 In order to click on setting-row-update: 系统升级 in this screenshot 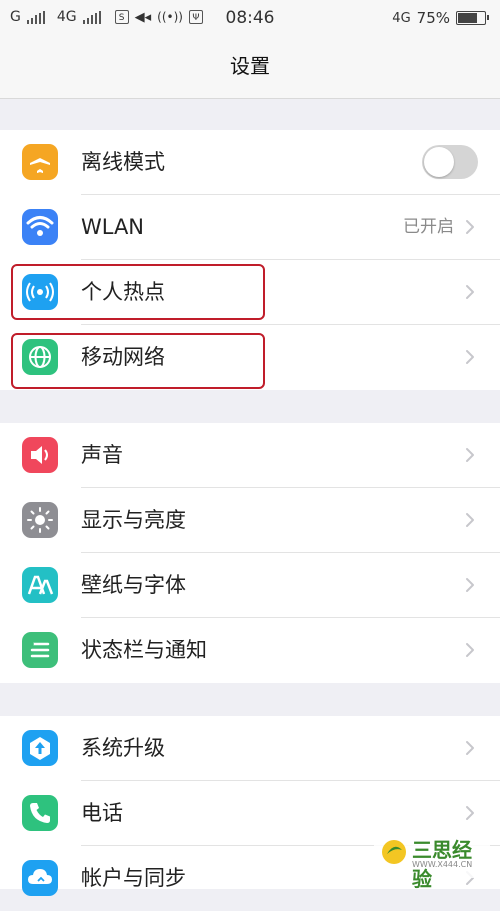, I will do `click(250, 748)`.